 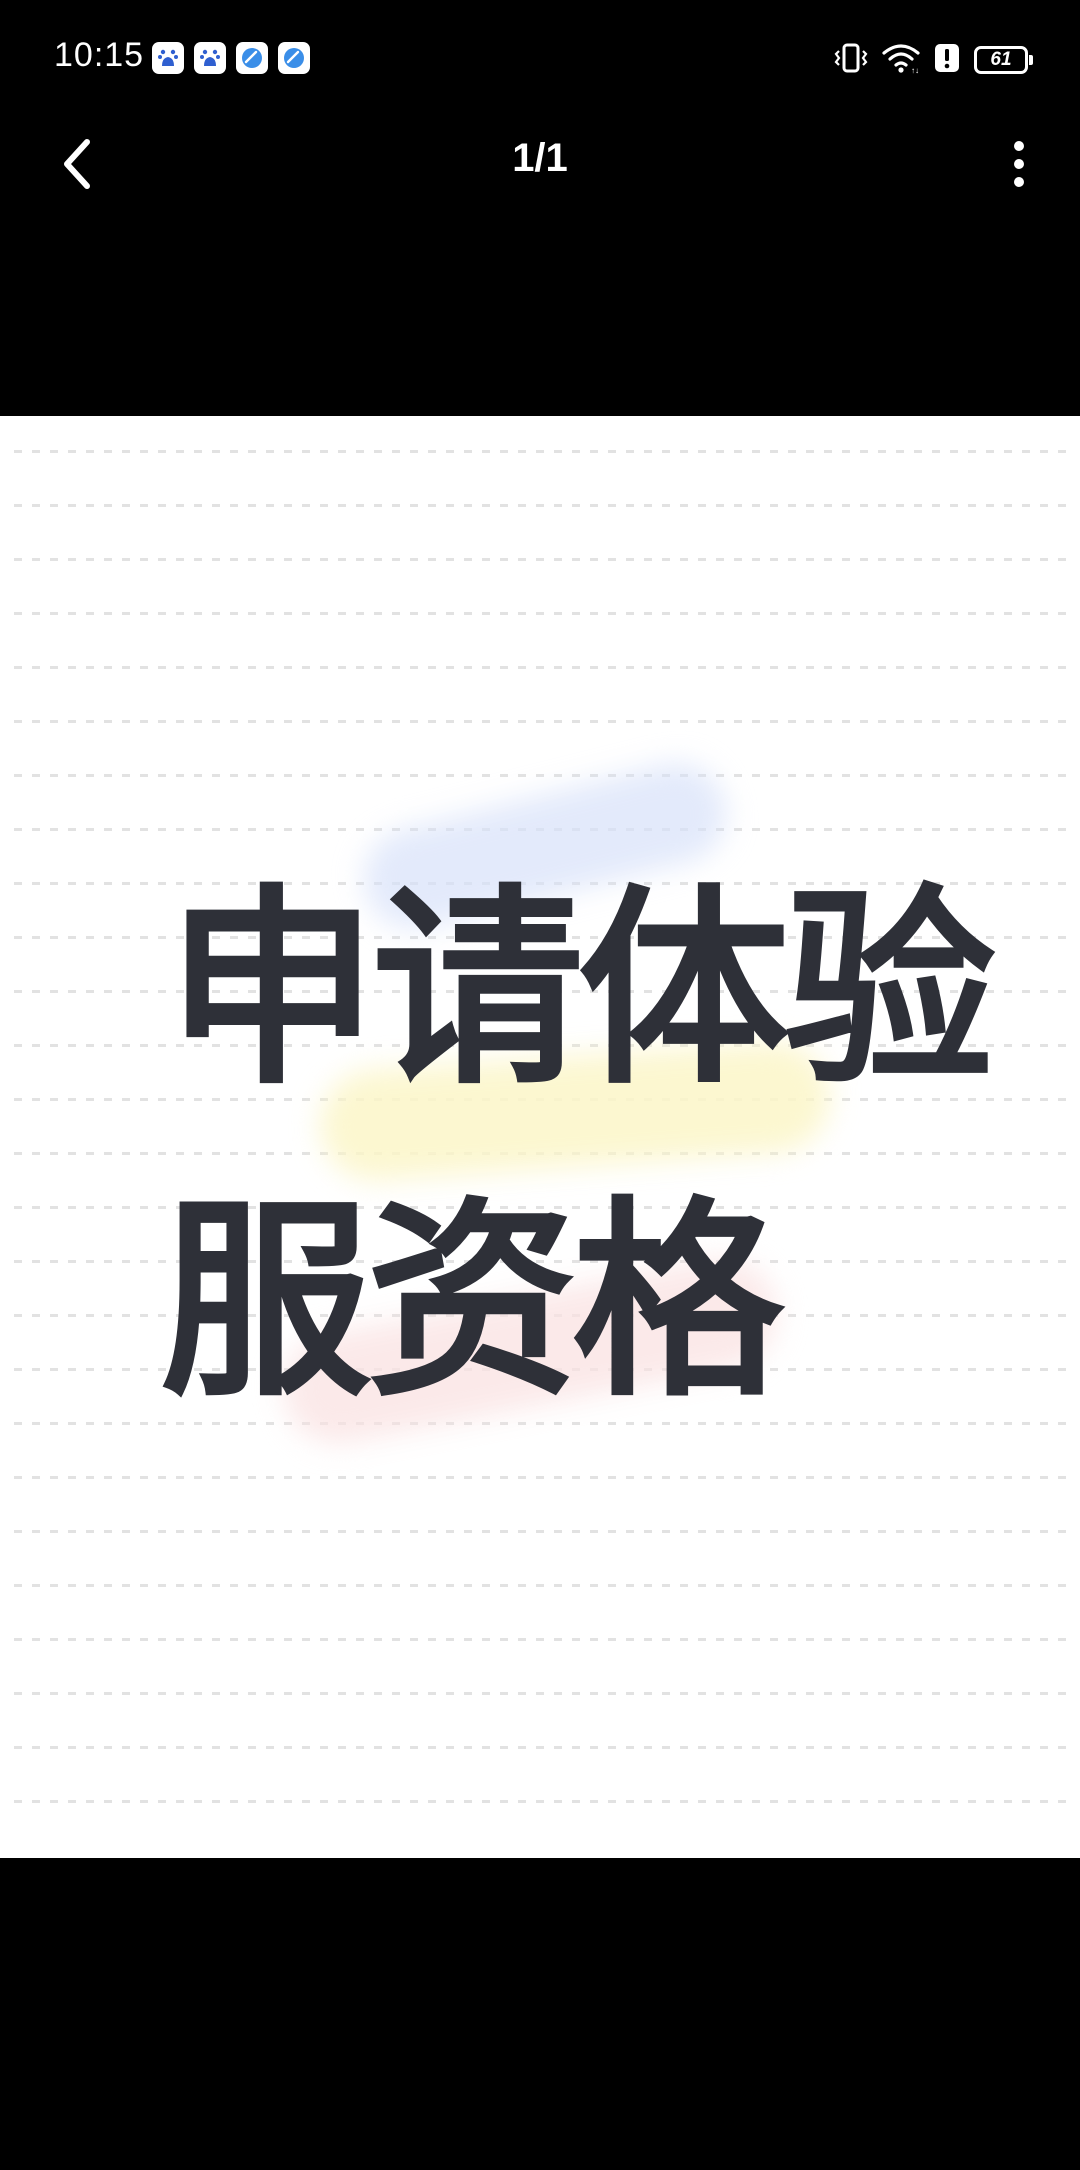 I want to click on wifi-icon: ↑↓, so click(x=901, y=60).